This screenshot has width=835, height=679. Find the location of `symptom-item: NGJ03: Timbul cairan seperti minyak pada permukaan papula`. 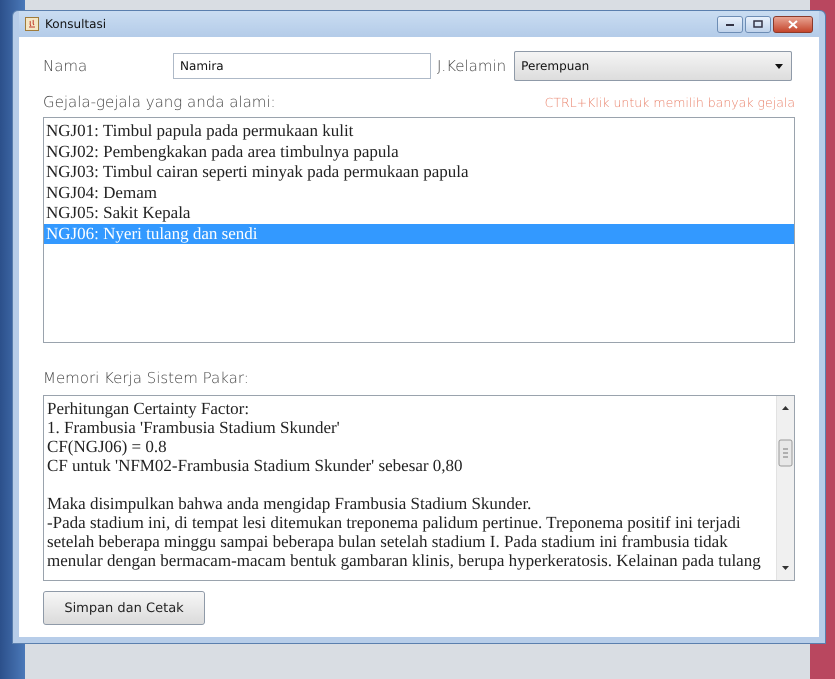

symptom-item: NGJ03: Timbul cairan seperti minyak pada permukaan papula is located at coordinates (419, 172).